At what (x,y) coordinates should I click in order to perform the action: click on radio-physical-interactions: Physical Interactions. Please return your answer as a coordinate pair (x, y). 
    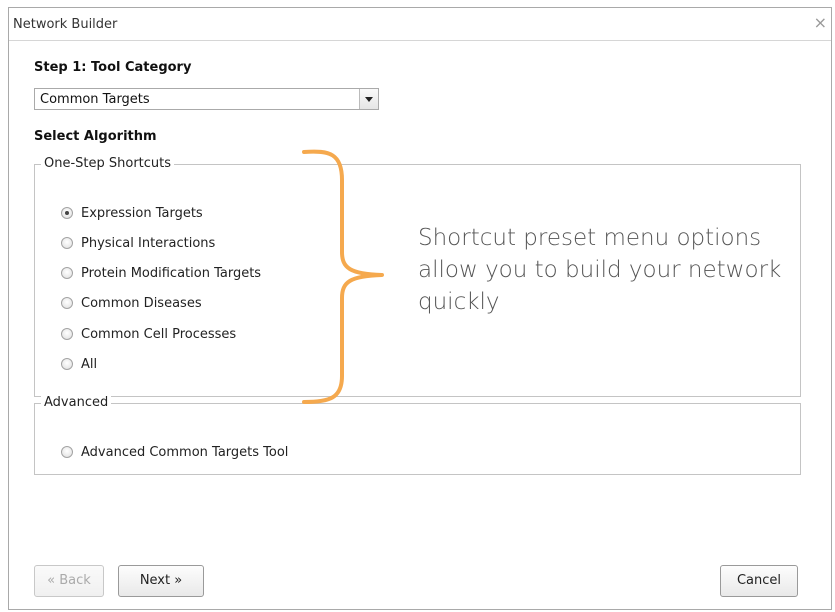
    Looking at the image, I should click on (138, 243).